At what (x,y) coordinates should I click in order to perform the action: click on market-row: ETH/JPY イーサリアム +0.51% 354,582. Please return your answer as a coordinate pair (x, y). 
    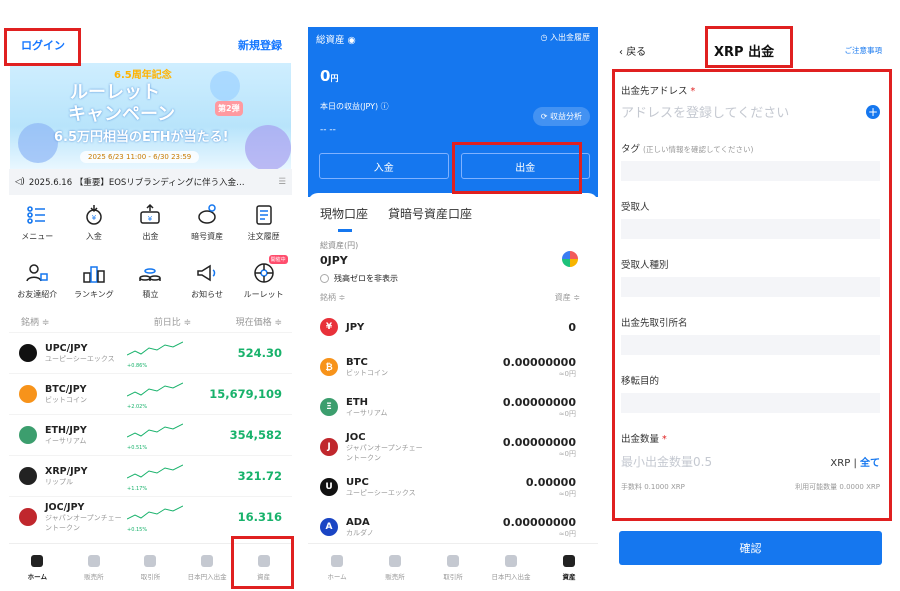
    Looking at the image, I should click on (150, 434).